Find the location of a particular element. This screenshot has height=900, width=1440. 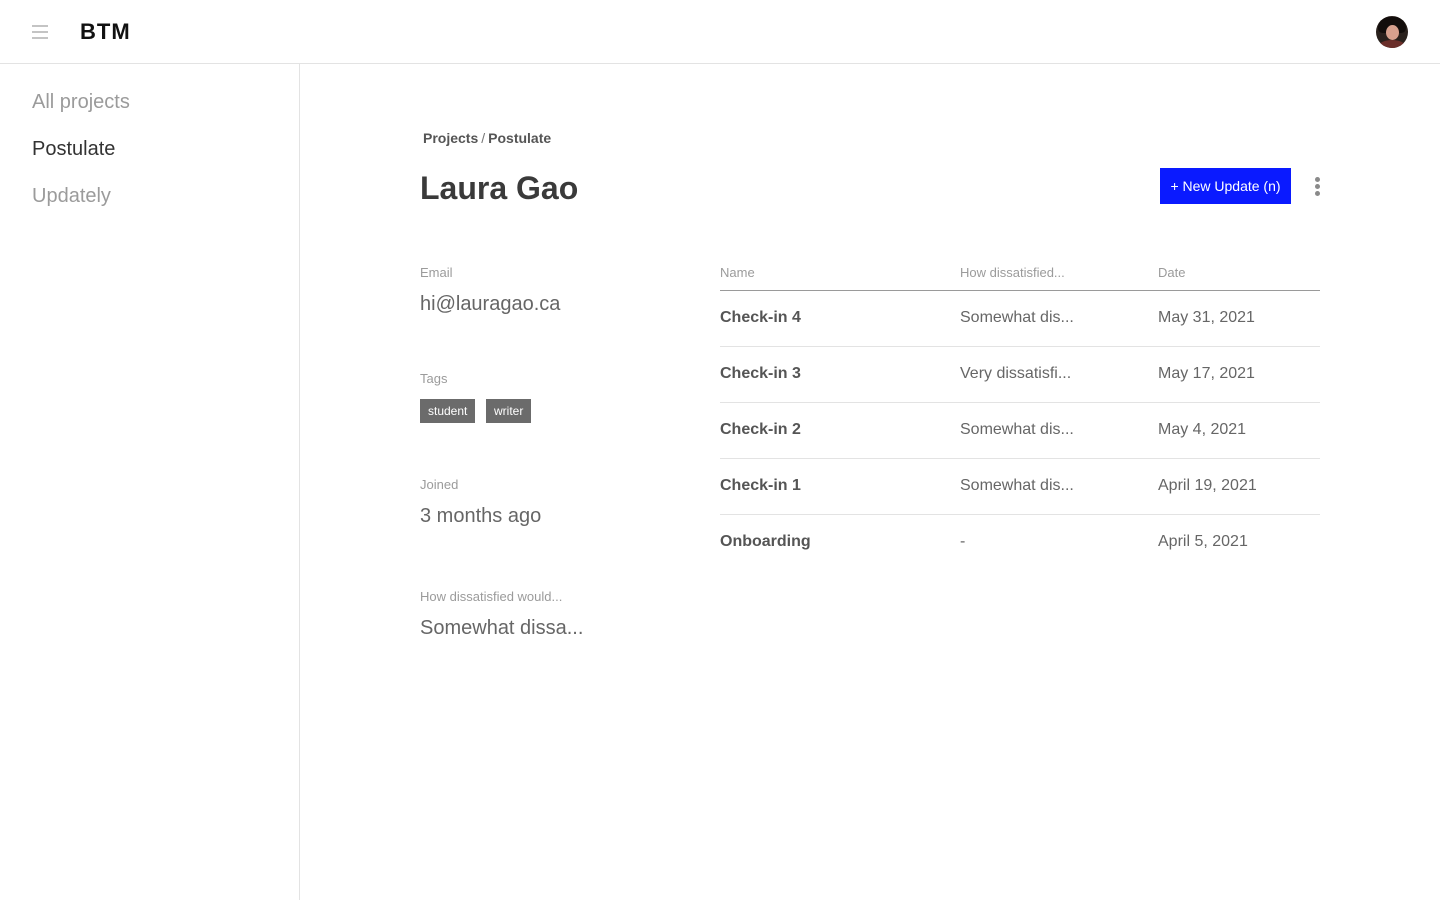

new-update-button: + New Update (n) is located at coordinates (1225, 186).